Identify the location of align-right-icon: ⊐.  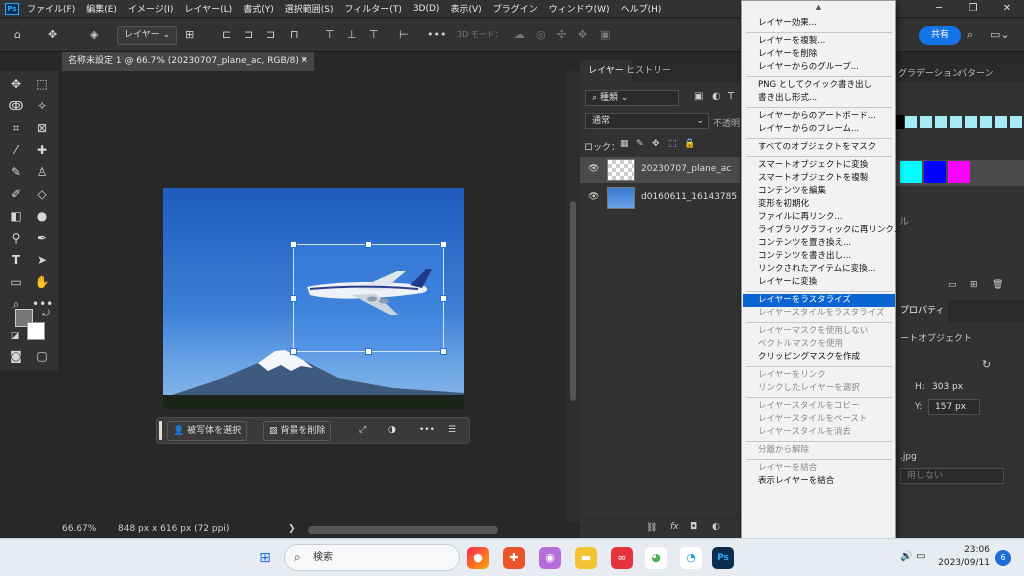
(270, 35).